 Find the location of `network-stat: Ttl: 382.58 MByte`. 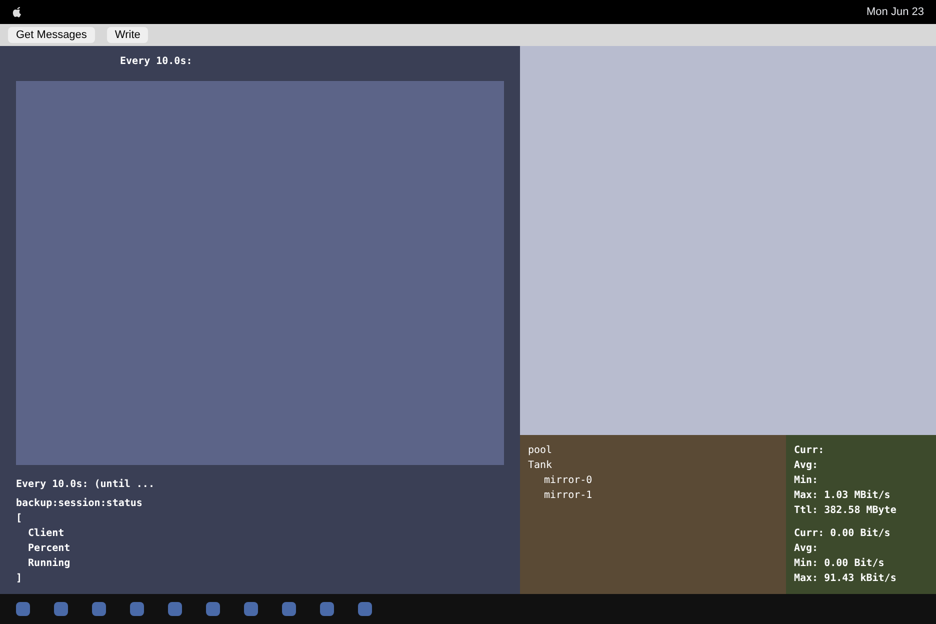

network-stat: Ttl: 382.58 MByte is located at coordinates (846, 511).